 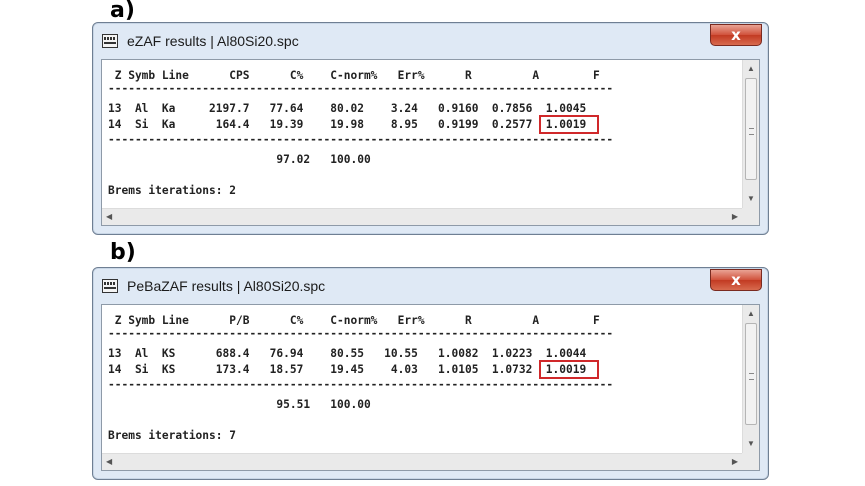 What do you see at coordinates (226, 286) in the screenshot?
I see `window-title: PeBaZAF results | Al80Si20.spc` at bounding box center [226, 286].